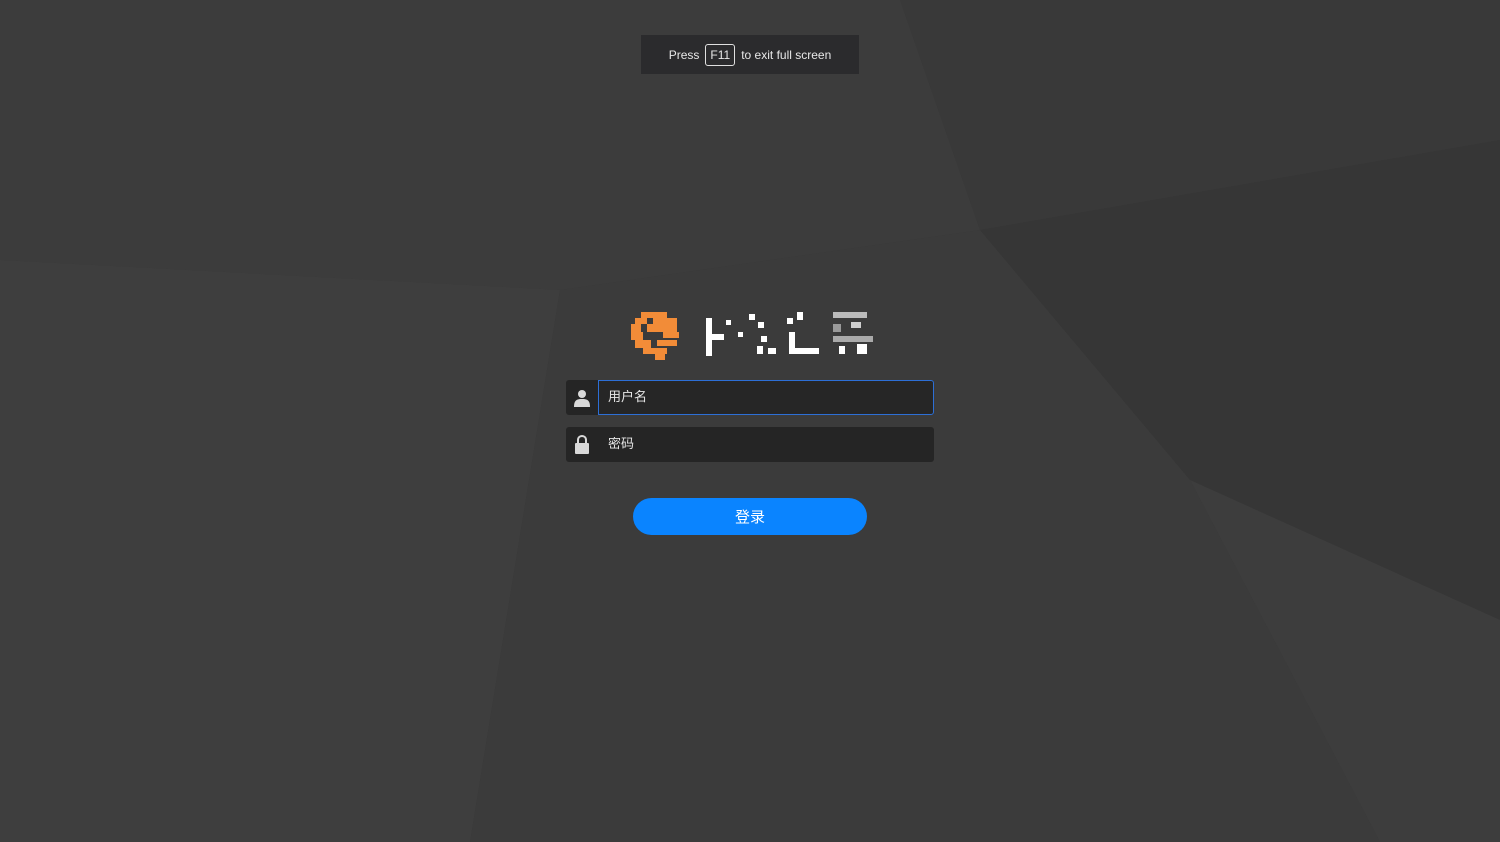 This screenshot has width=1500, height=842. What do you see at coordinates (582, 397) in the screenshot?
I see `user-icon` at bounding box center [582, 397].